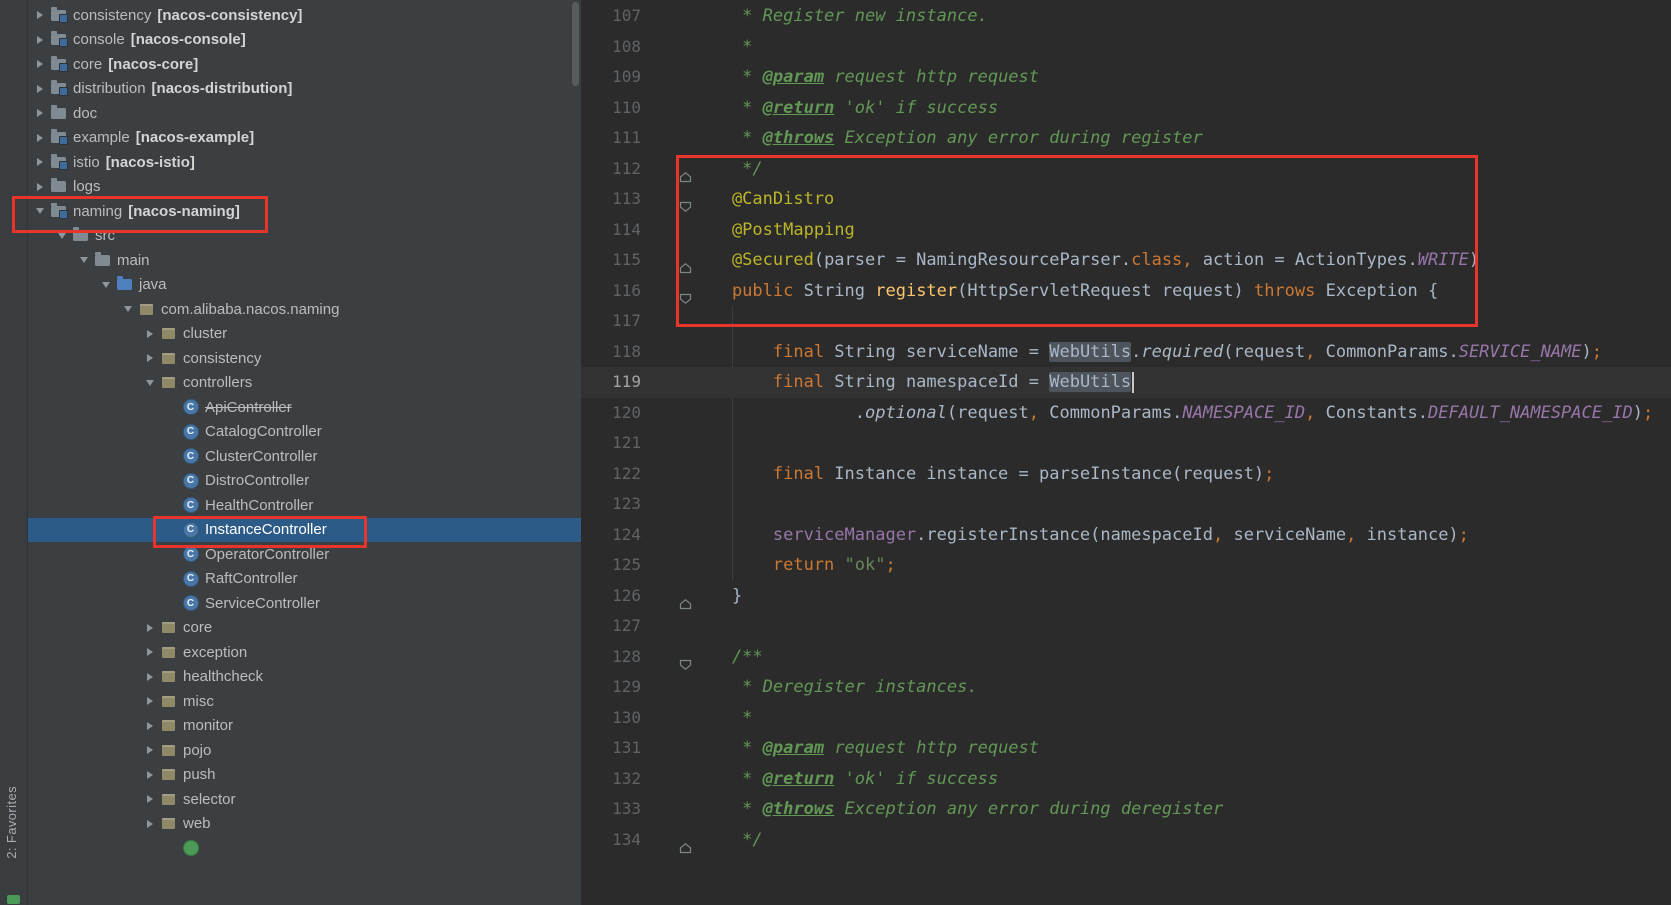 Image resolution: width=1671 pixels, height=905 pixels. I want to click on tree-item-main: main, so click(304, 260).